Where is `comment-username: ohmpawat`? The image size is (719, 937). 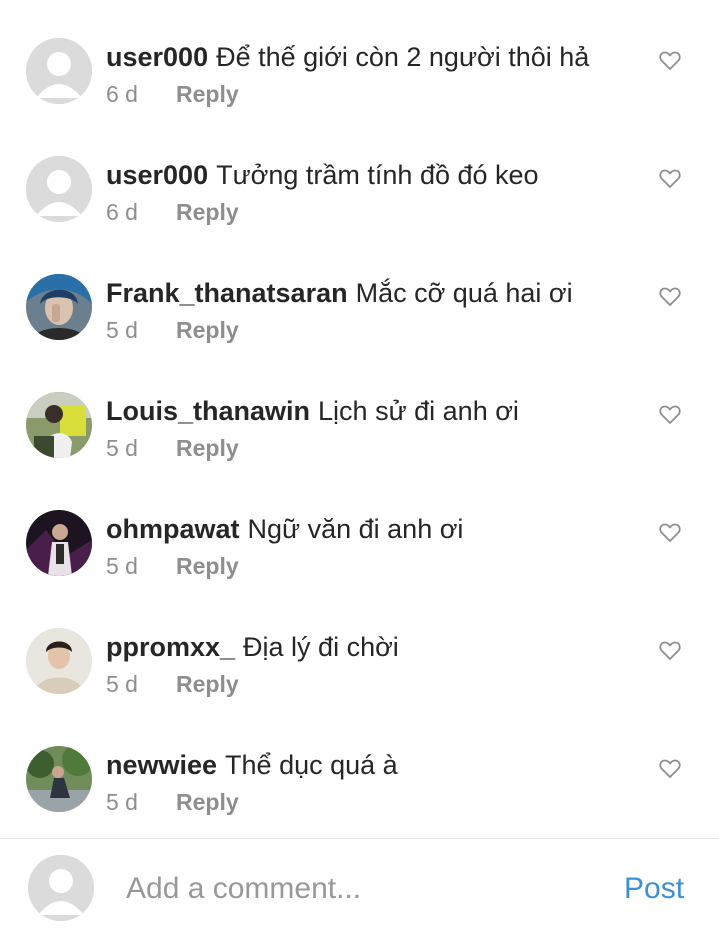
comment-username: ohmpawat is located at coordinates (173, 529).